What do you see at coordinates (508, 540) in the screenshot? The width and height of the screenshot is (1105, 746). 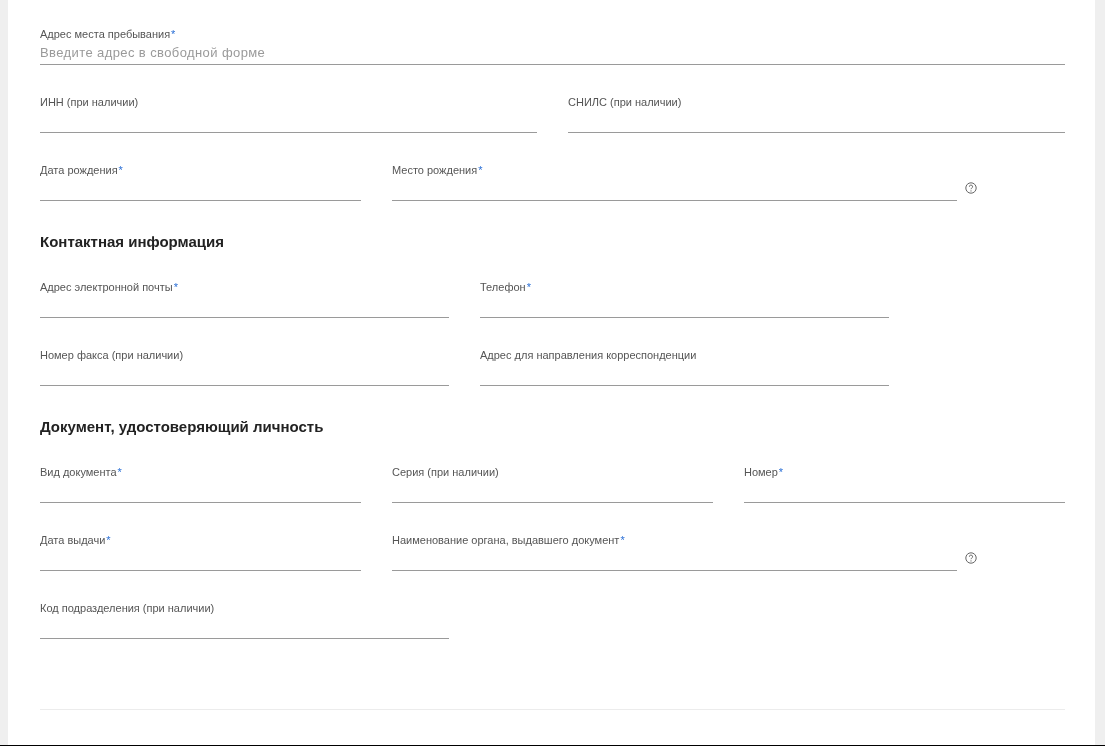 I see `field-label: Наименование органа, выдавшего документ*` at bounding box center [508, 540].